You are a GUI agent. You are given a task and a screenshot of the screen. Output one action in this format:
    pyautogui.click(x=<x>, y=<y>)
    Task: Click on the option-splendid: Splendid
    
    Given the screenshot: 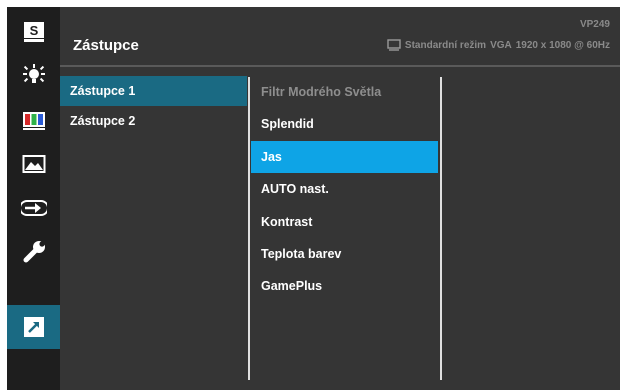 What is the action you would take?
    pyautogui.click(x=344, y=124)
    